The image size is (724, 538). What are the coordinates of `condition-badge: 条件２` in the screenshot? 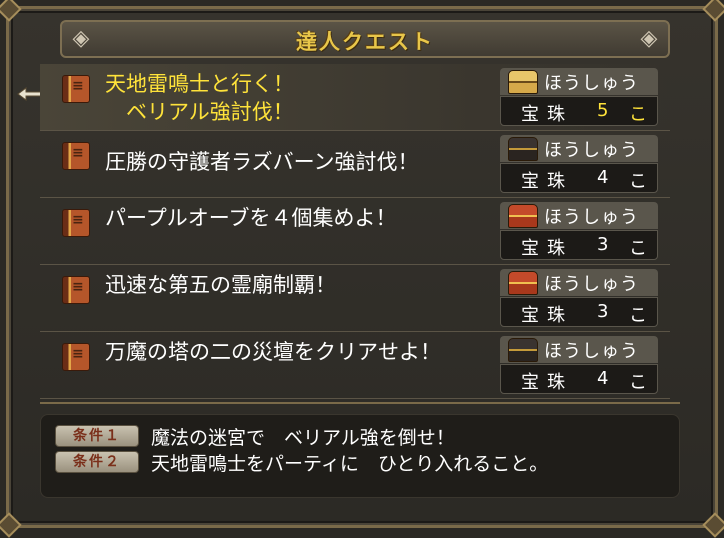 It's located at (97, 462).